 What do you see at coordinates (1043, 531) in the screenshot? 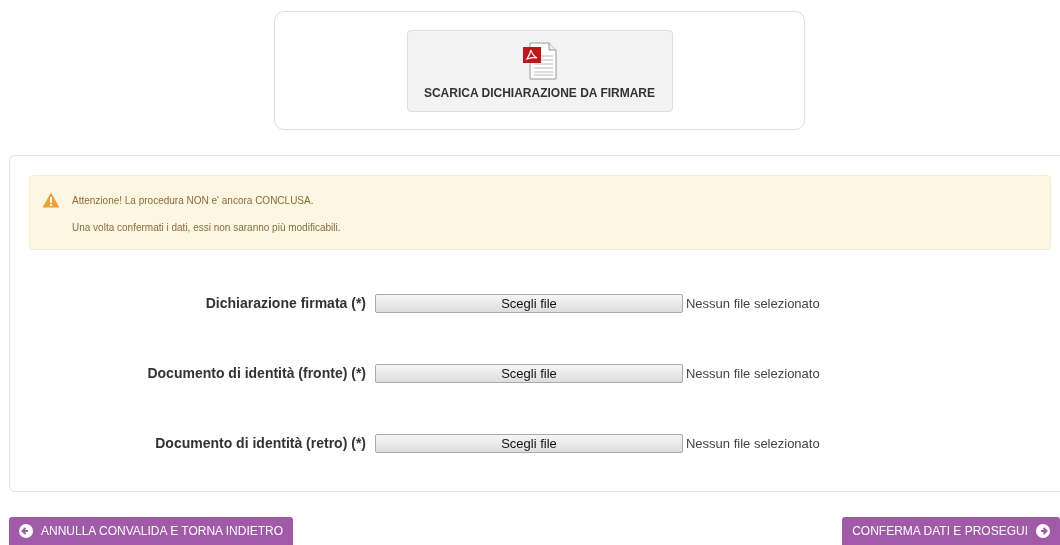
I see `arrow-right-icon` at bounding box center [1043, 531].